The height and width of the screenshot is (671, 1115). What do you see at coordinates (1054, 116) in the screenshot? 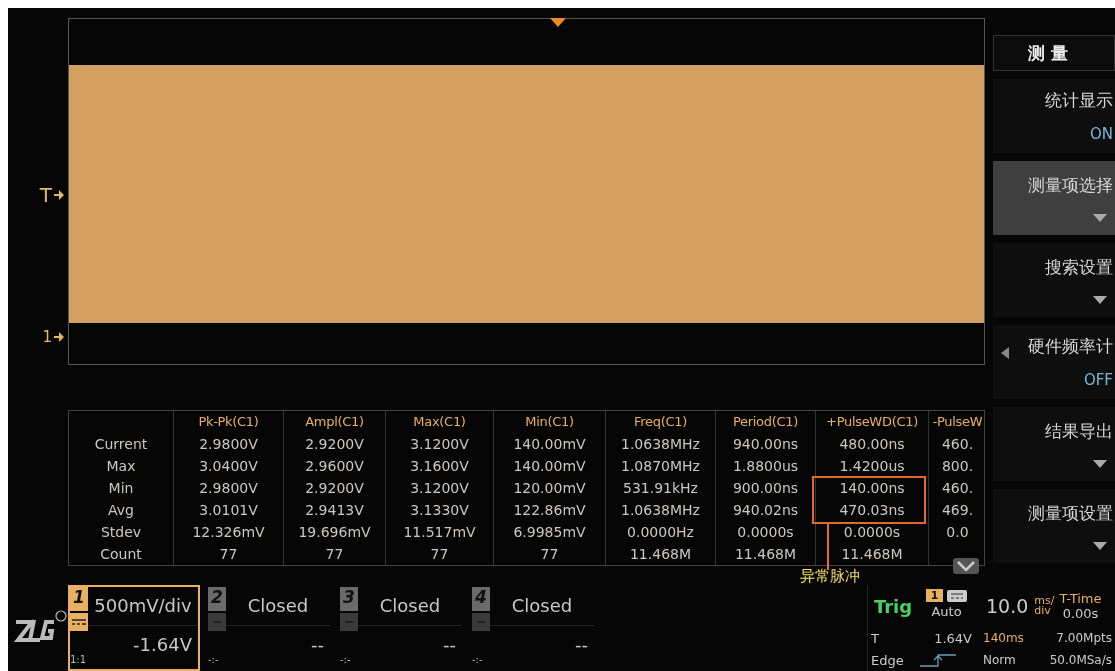
I see `menu-item: 统计显示 ON` at bounding box center [1054, 116].